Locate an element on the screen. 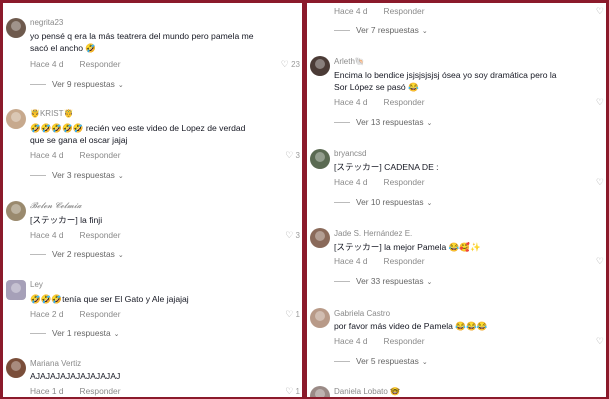  view-replies-button: Ver 33 respuestas ⌄ is located at coordinates (383, 281).